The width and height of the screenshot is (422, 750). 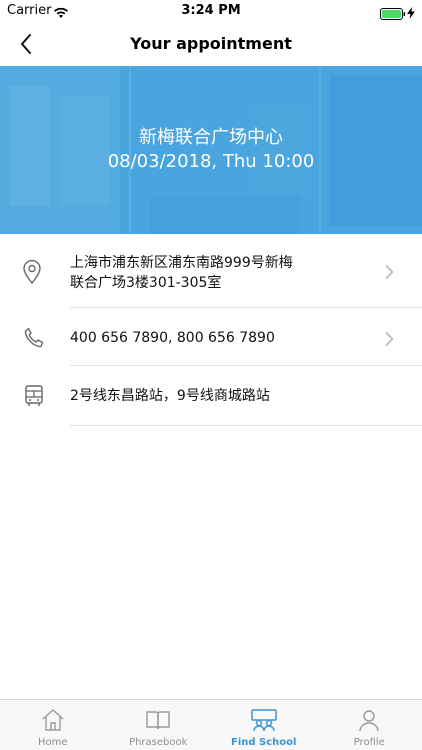 What do you see at coordinates (146, 283) in the screenshot?
I see `address-line-2: 联合广场3楼301-305室` at bounding box center [146, 283].